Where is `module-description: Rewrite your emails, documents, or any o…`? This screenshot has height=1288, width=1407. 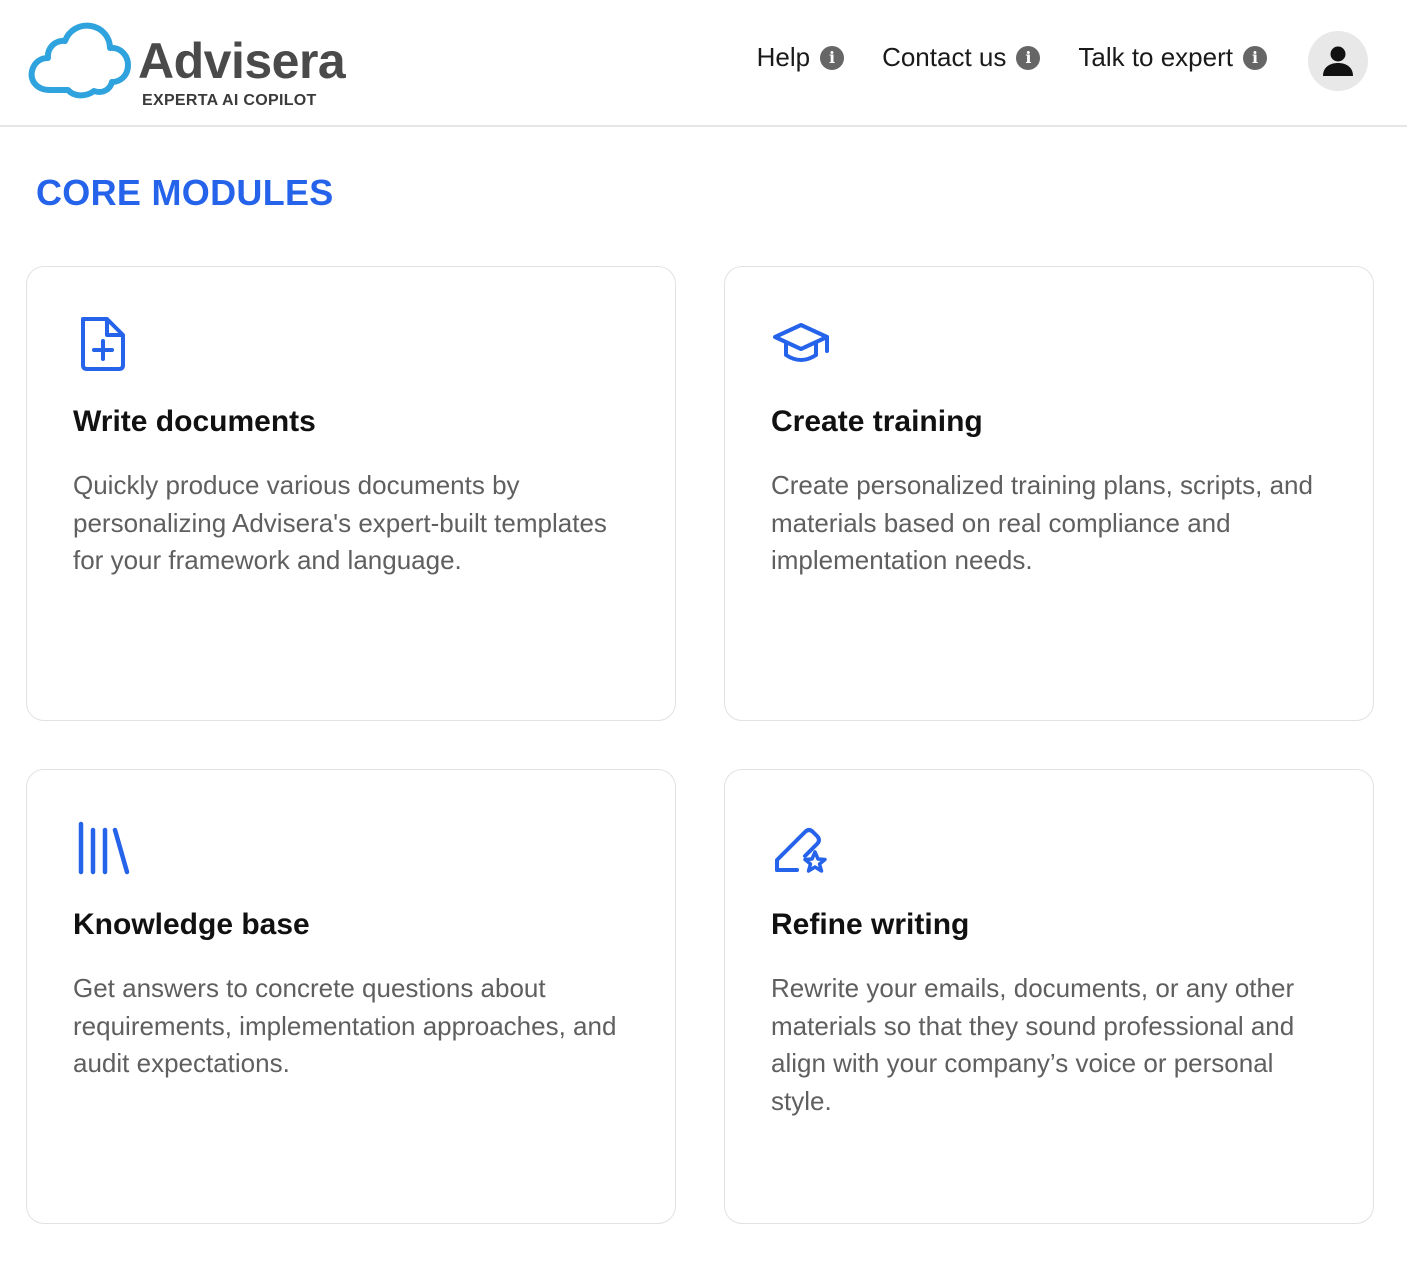
module-description: Rewrite your emails, documents, or any o… is located at coordinates (1033, 1044).